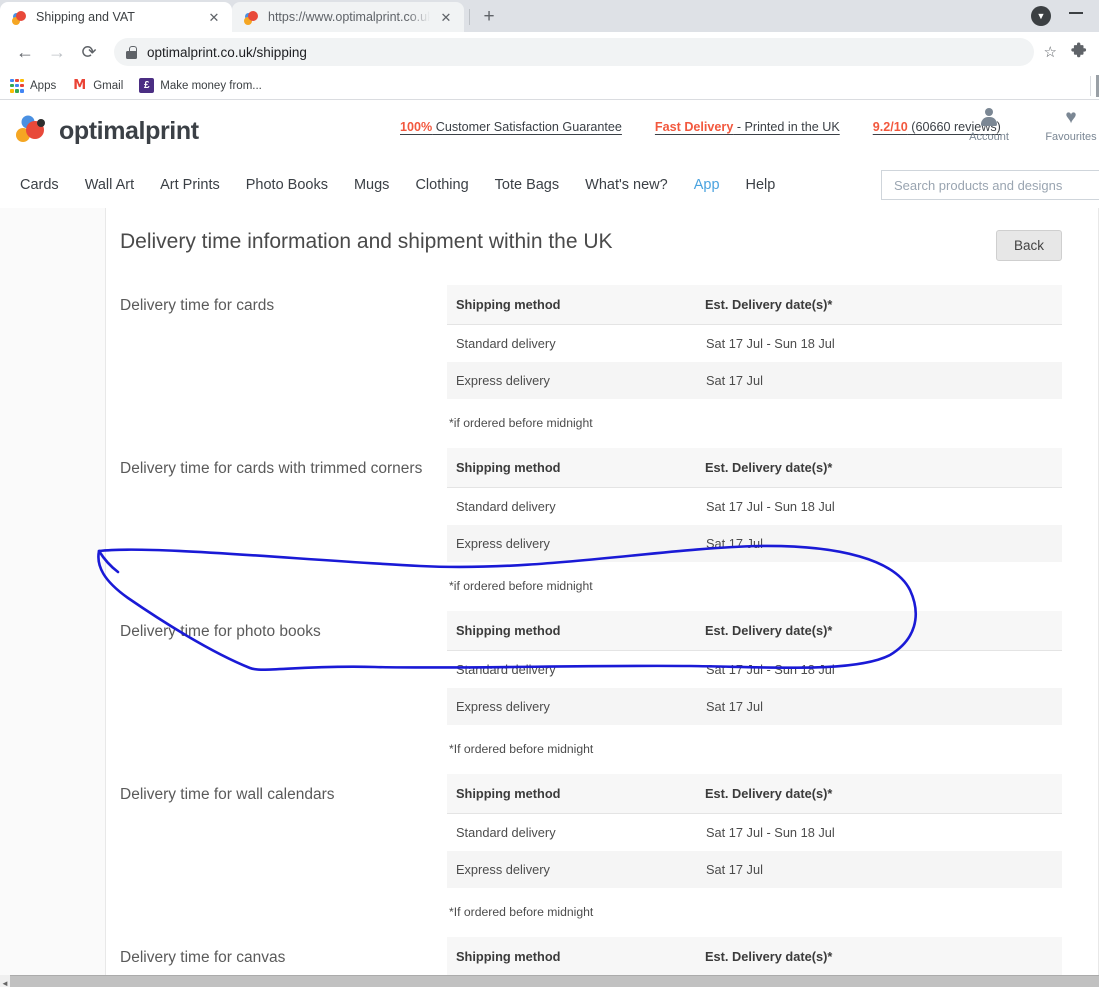  I want to click on browser-toolbar: ← → ⟳ optimalprint.co.uk/shipping ☆, so click(549, 52).